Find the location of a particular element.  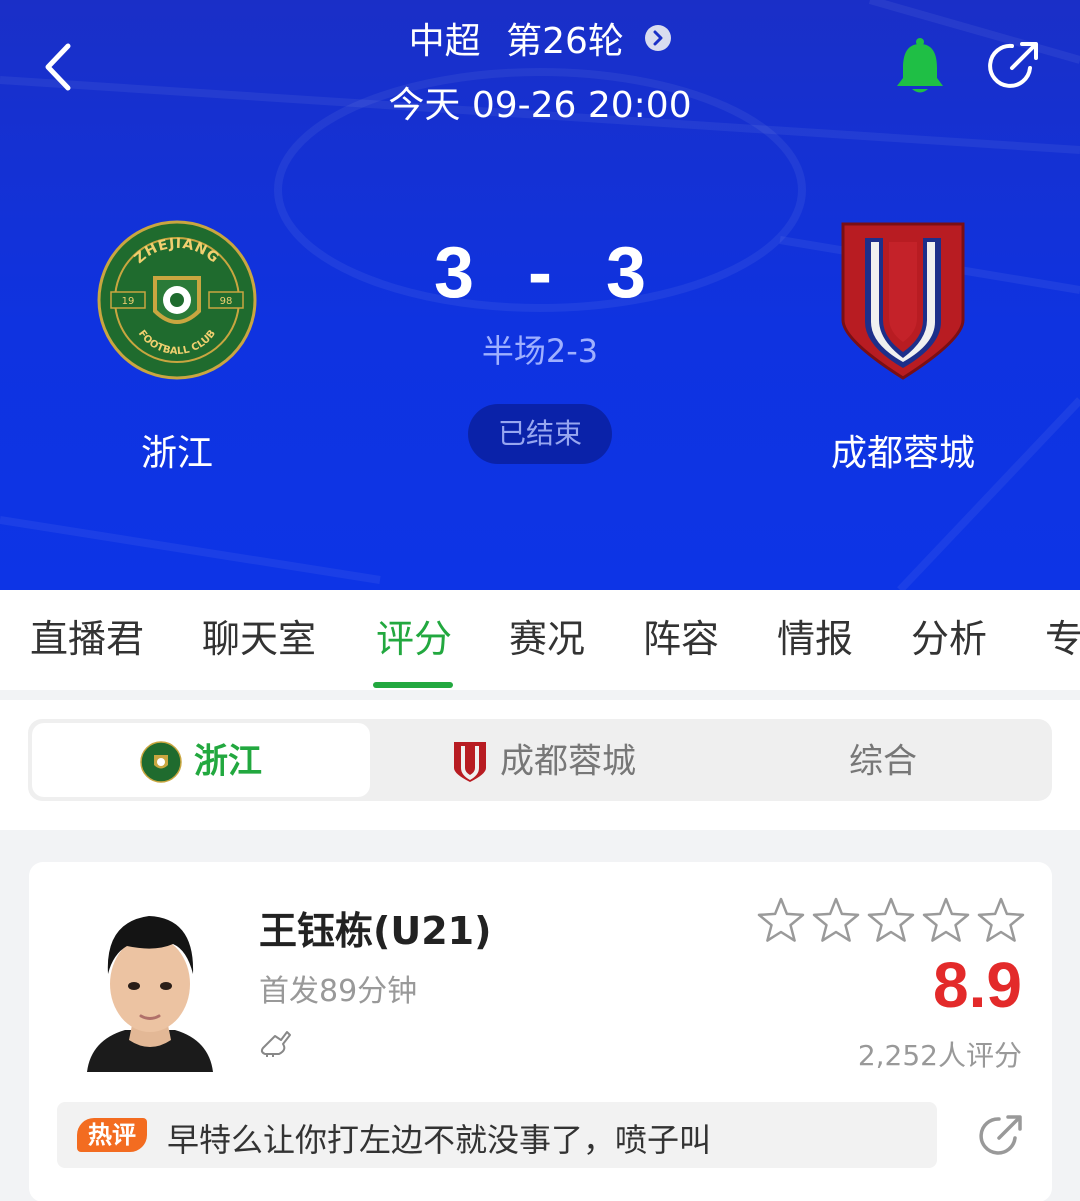

away-score: 3 is located at coordinates (626, 273).